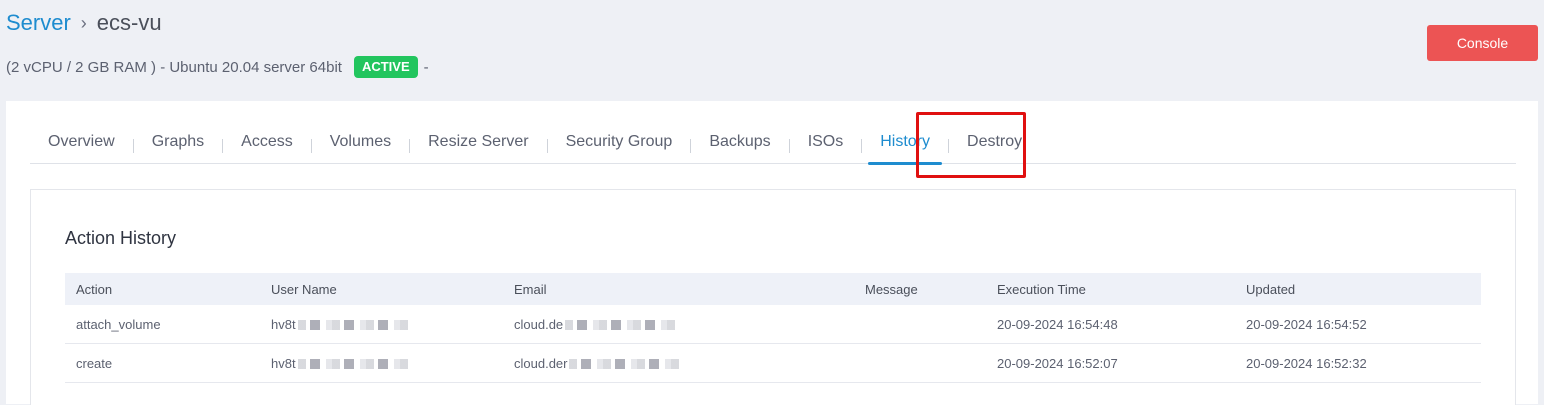 Image resolution: width=1544 pixels, height=405 pixels. What do you see at coordinates (129, 22) in the screenshot?
I see `page-title: ecs-vu` at bounding box center [129, 22].